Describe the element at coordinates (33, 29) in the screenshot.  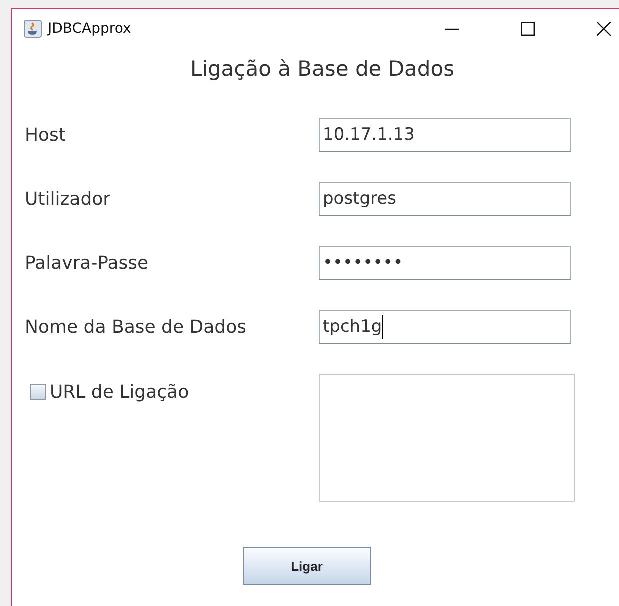
I see `app-icon` at that location.